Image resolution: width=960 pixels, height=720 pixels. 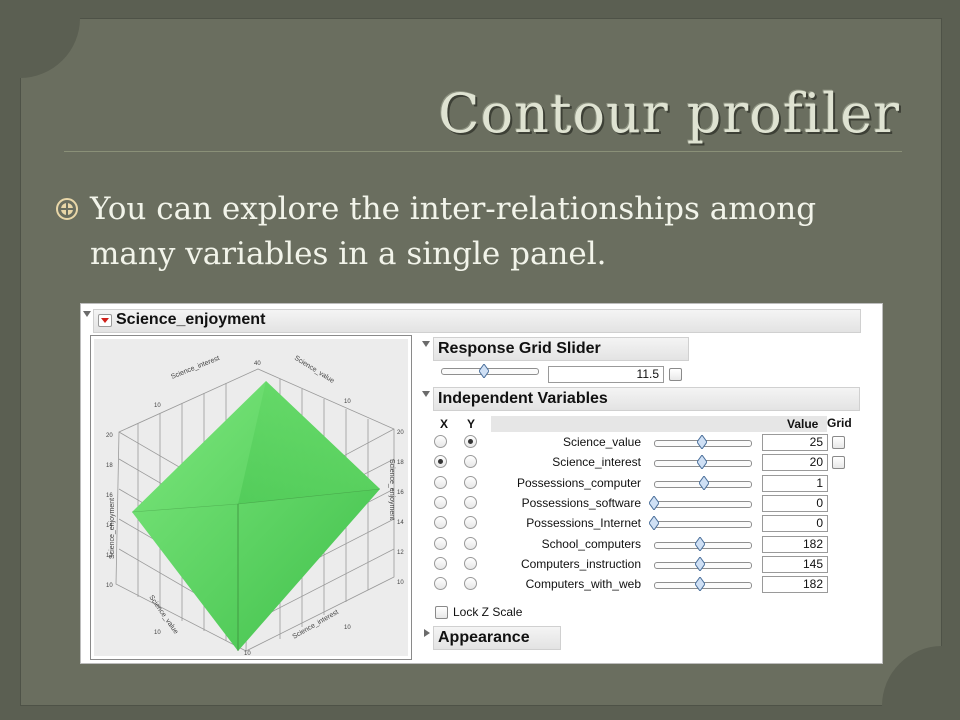 What do you see at coordinates (477, 321) in the screenshot?
I see `outline-header: Science_enjoyment` at bounding box center [477, 321].